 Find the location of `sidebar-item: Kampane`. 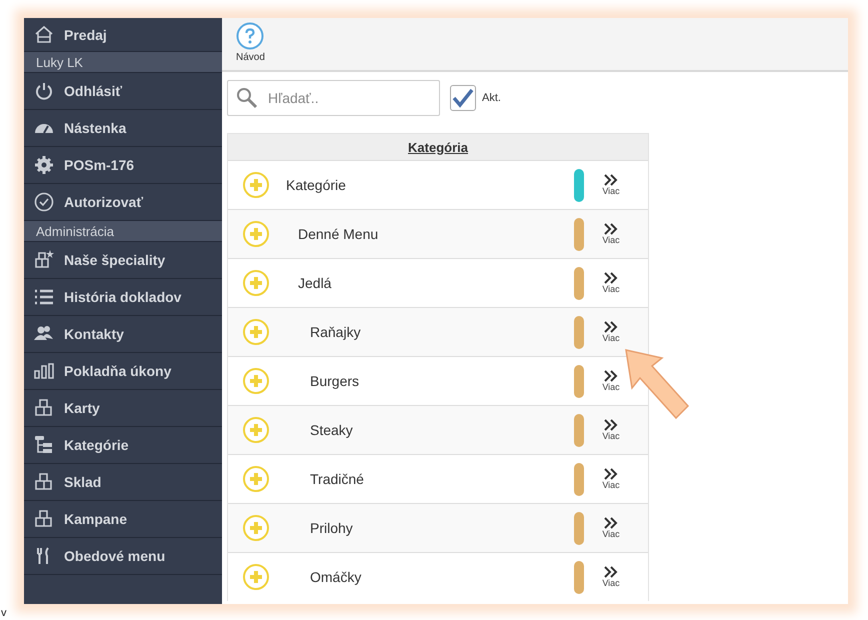

sidebar-item: Kampane is located at coordinates (123, 519).